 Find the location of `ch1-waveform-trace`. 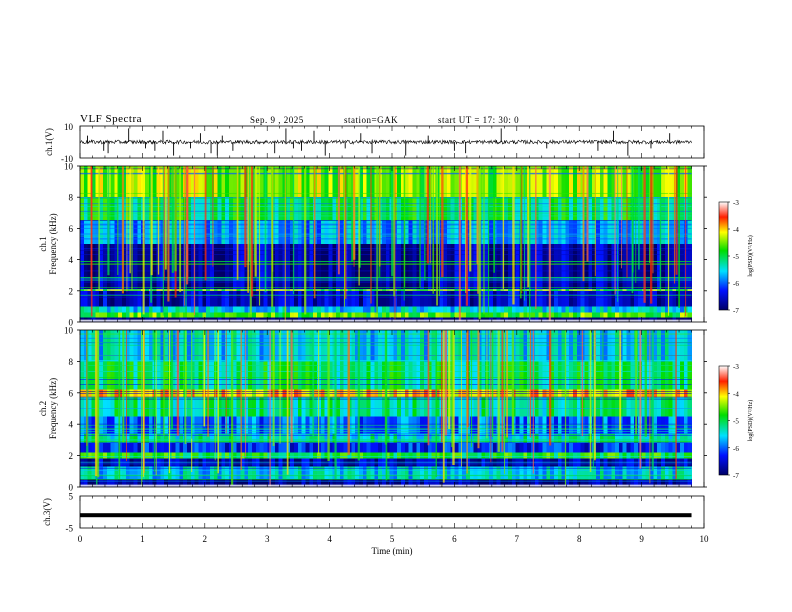

ch1-waveform-trace is located at coordinates (385, 142).